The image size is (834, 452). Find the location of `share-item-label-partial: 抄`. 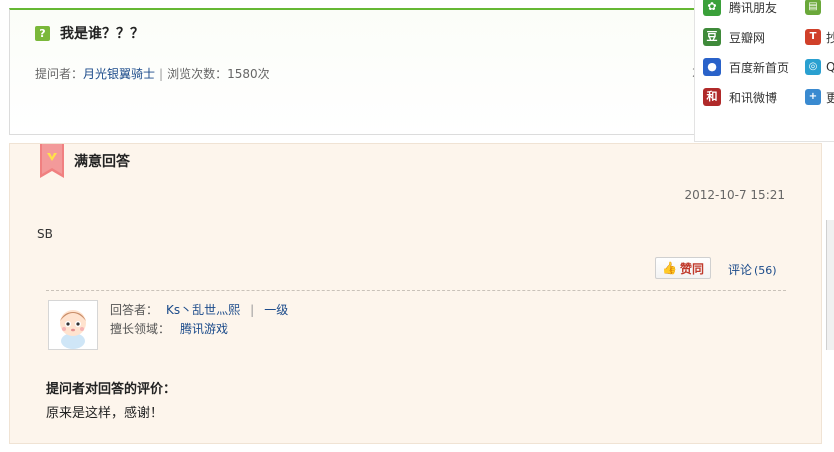

share-item-label-partial: 抄 is located at coordinates (830, 37).